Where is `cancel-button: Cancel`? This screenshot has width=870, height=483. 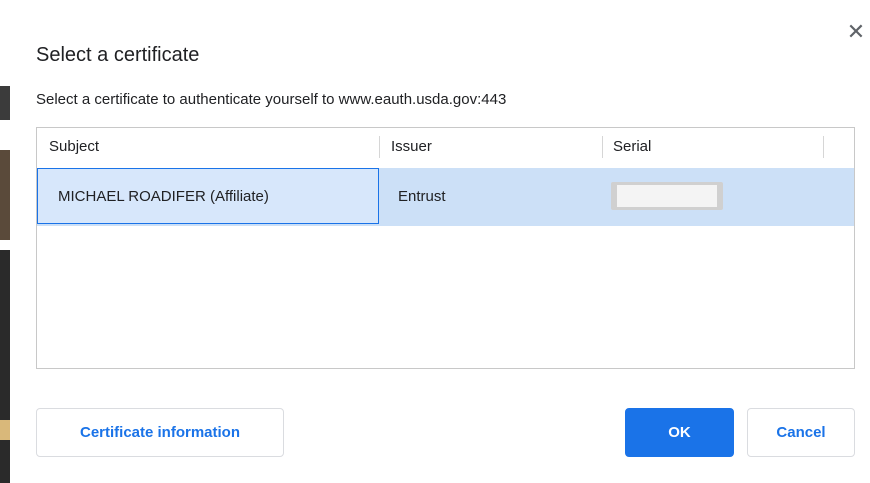
cancel-button: Cancel is located at coordinates (801, 432).